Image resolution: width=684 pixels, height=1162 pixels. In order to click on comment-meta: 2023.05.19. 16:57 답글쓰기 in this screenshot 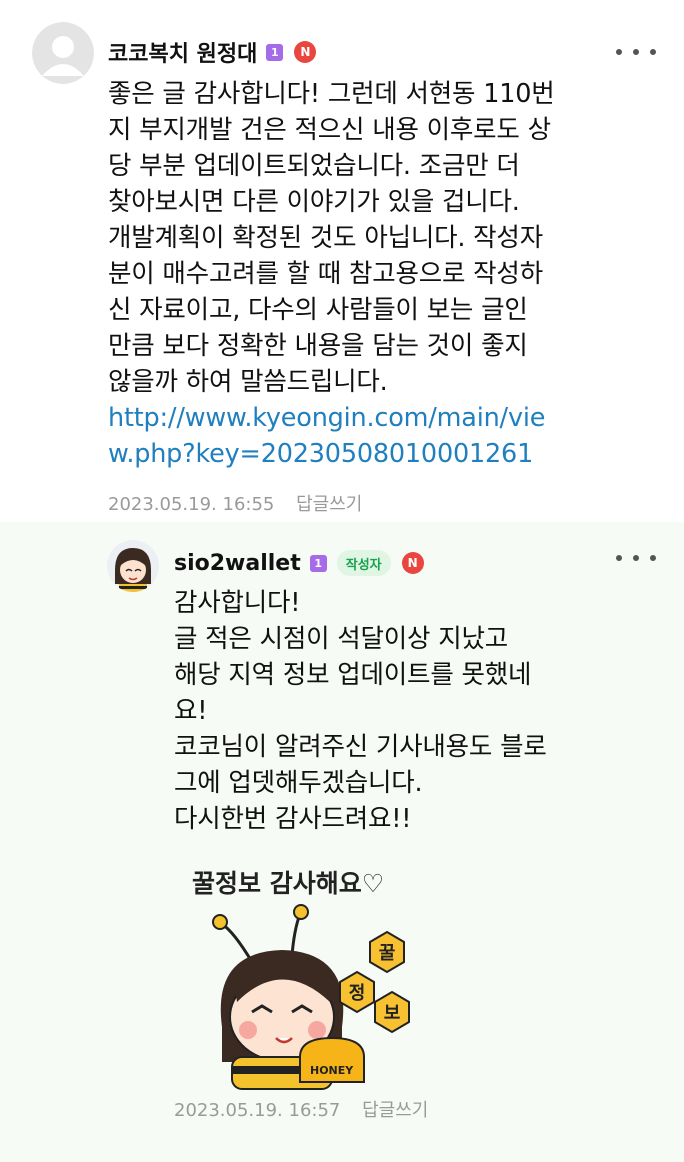, I will do `click(301, 1109)`.